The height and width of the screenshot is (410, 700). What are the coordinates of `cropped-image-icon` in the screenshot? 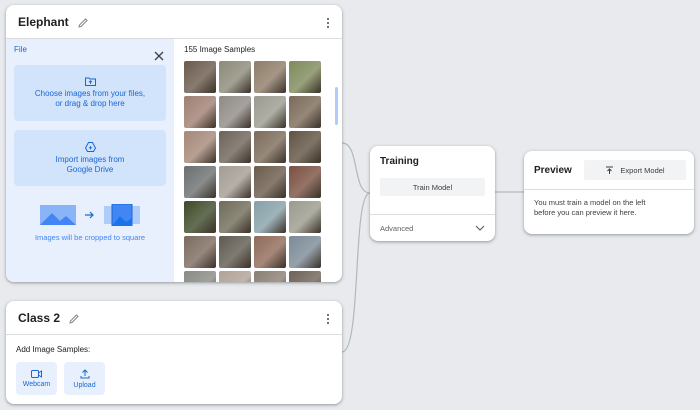 It's located at (122, 215).